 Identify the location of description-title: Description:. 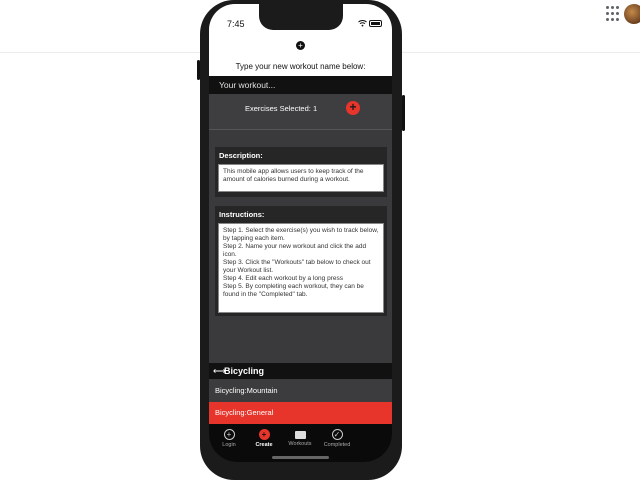
(241, 155).